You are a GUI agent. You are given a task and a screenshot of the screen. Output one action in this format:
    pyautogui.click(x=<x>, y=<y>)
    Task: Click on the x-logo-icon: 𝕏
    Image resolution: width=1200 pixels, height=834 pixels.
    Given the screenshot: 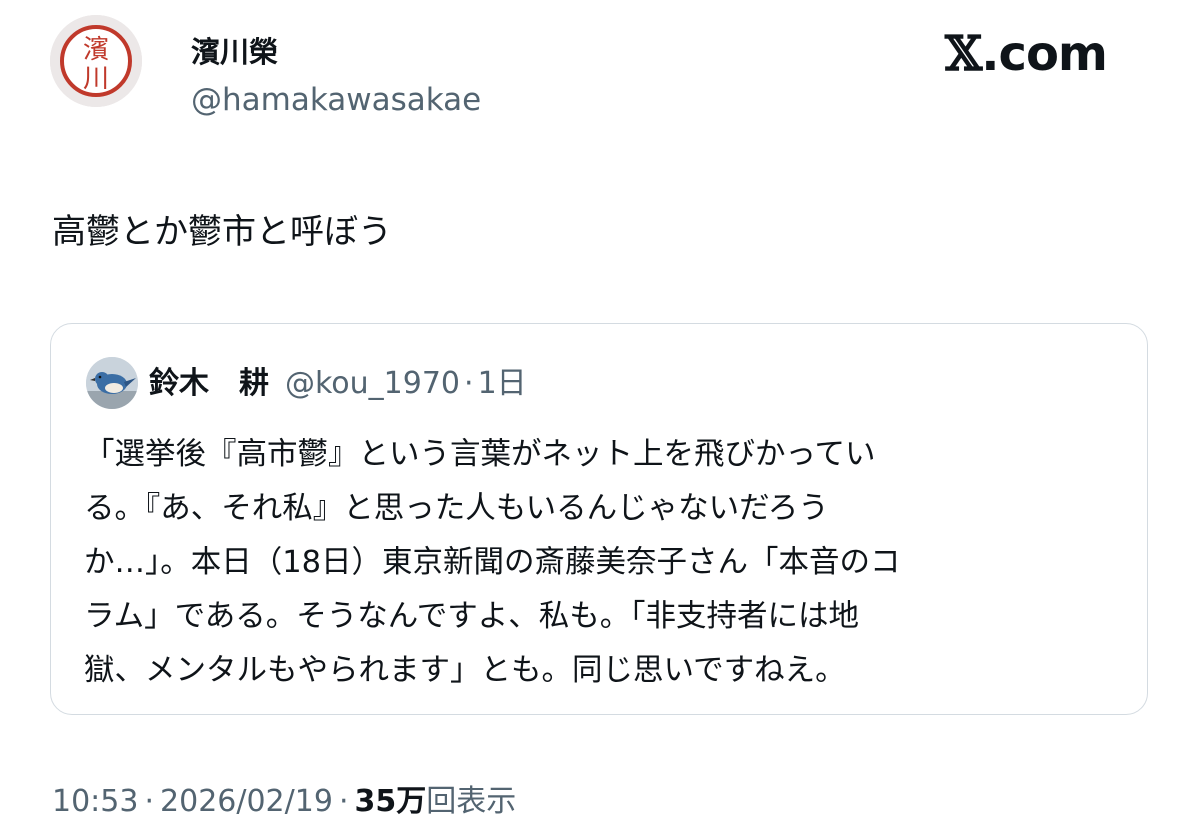 What is the action you would take?
    pyautogui.click(x=963, y=54)
    